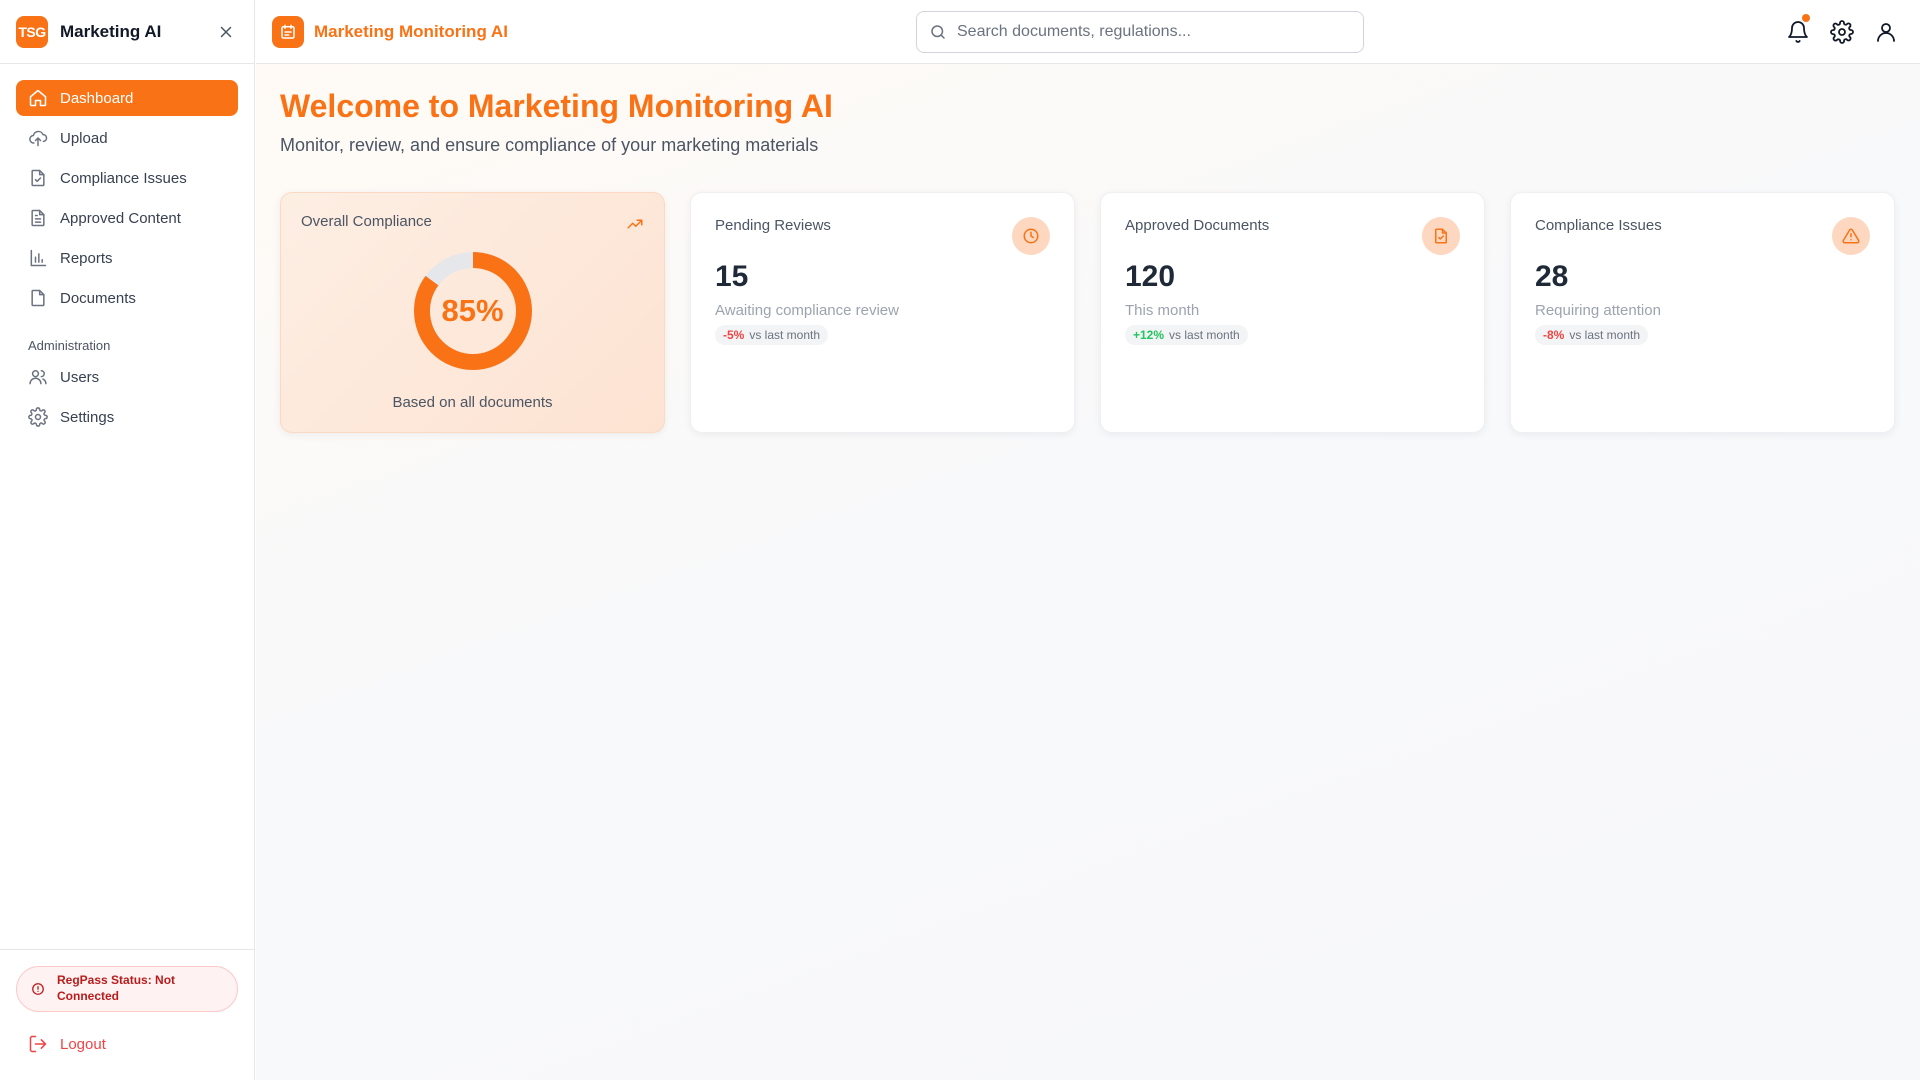 The width and height of the screenshot is (1920, 1080). What do you see at coordinates (1552, 276) in the screenshot?
I see `card-value: 28` at bounding box center [1552, 276].